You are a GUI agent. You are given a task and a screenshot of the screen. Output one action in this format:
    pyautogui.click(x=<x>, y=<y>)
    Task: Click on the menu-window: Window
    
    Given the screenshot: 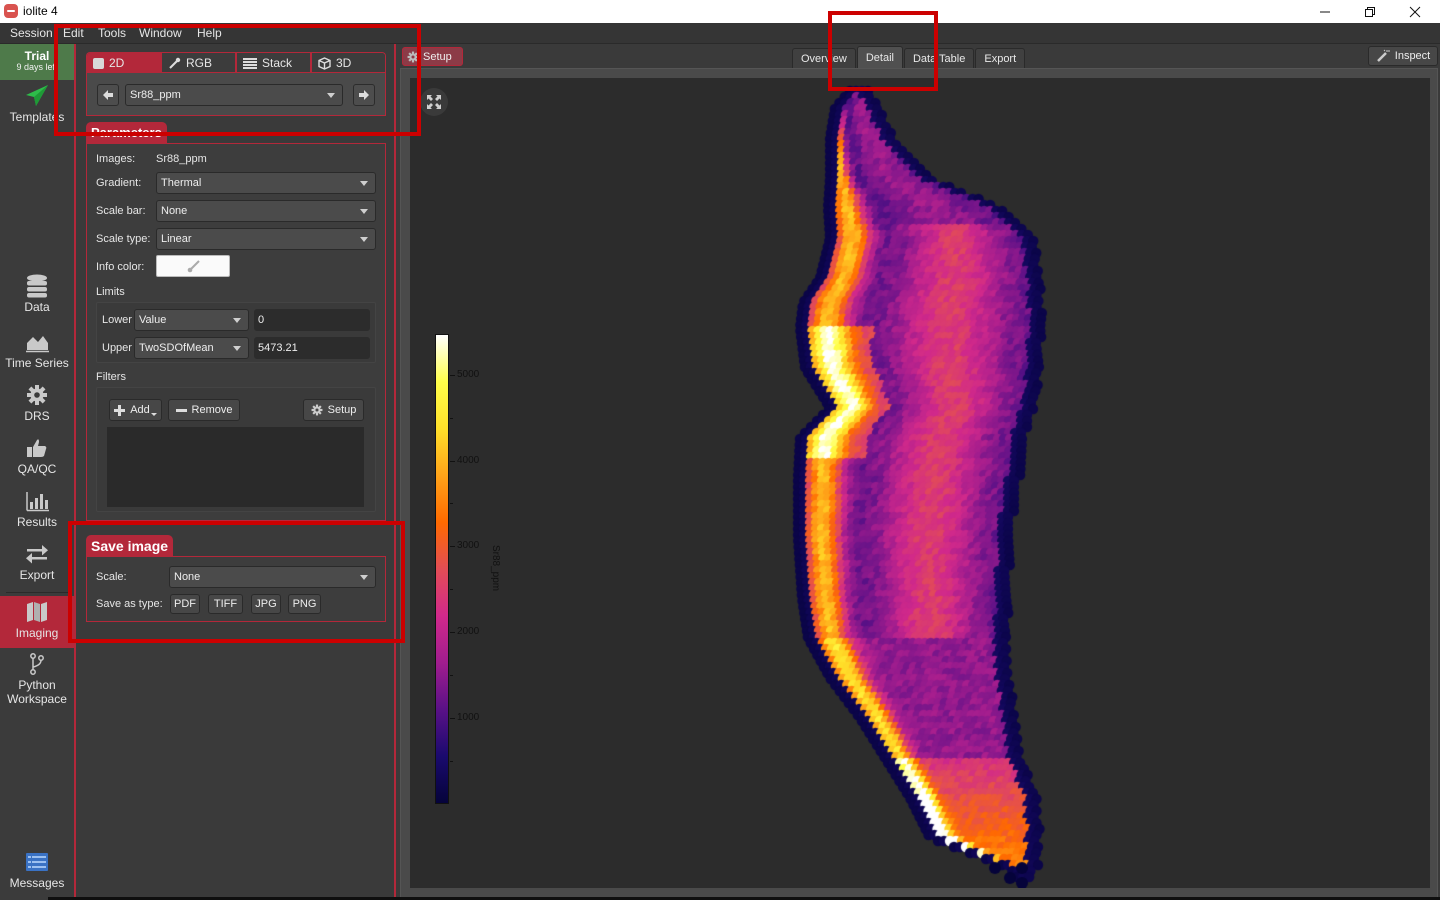 What is the action you would take?
    pyautogui.click(x=160, y=33)
    